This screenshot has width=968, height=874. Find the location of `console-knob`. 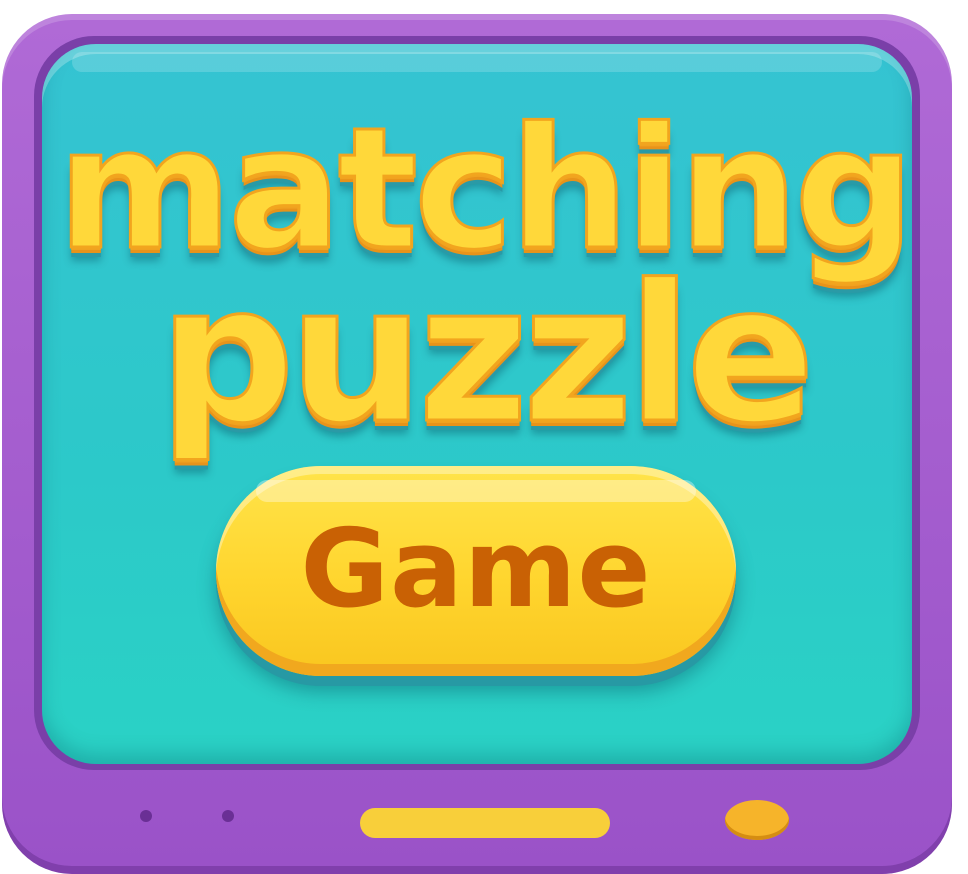

console-knob is located at coordinates (757, 820).